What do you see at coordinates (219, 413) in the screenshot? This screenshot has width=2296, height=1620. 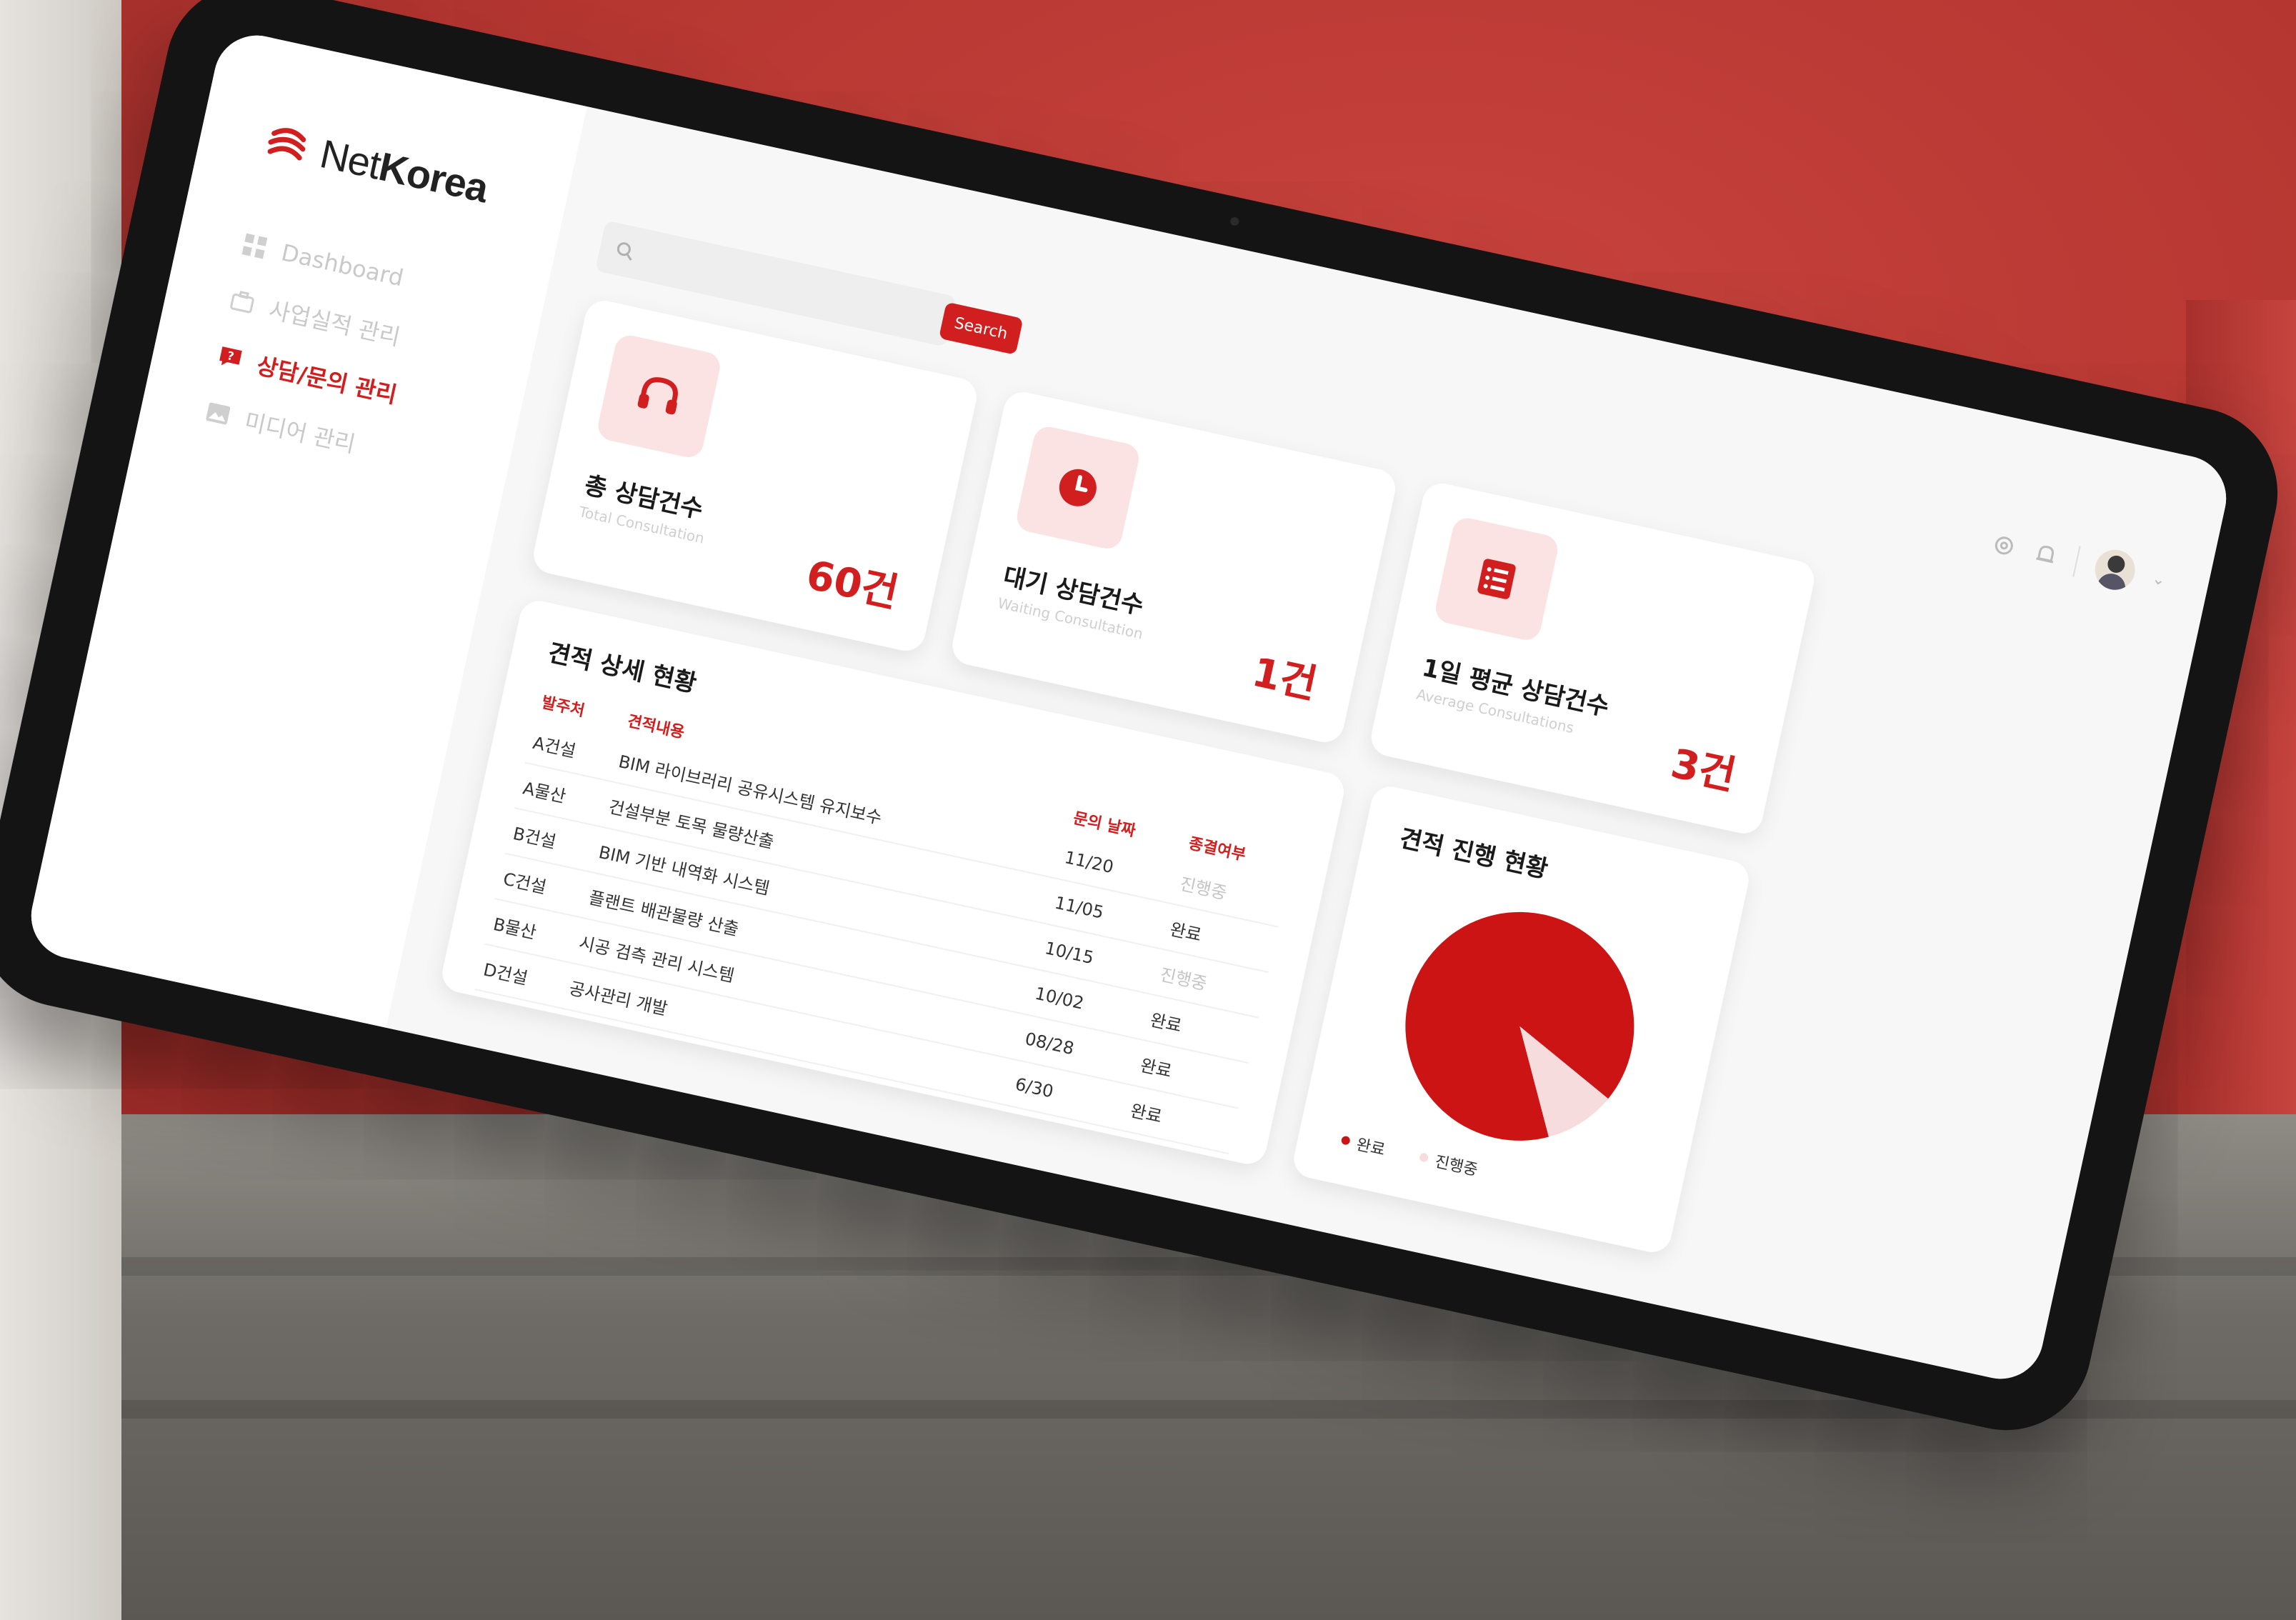 I see `image-icon` at bounding box center [219, 413].